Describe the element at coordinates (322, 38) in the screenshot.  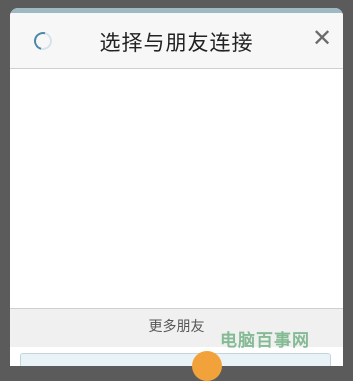
I see `close-icon: ✕` at that location.